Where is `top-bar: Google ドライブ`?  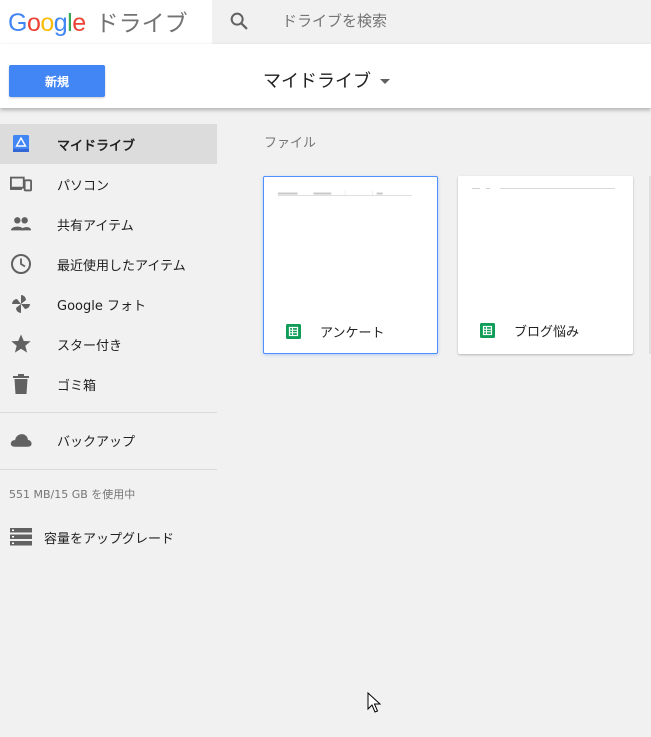 top-bar: Google ドライブ is located at coordinates (325, 22).